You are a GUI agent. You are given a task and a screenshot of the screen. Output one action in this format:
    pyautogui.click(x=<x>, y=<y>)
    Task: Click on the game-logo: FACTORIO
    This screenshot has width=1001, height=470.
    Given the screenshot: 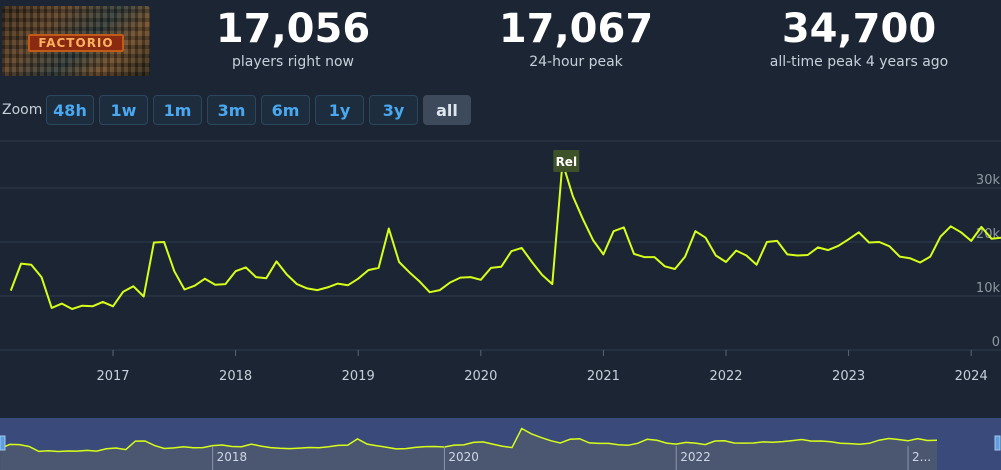 What is the action you would take?
    pyautogui.click(x=76, y=43)
    